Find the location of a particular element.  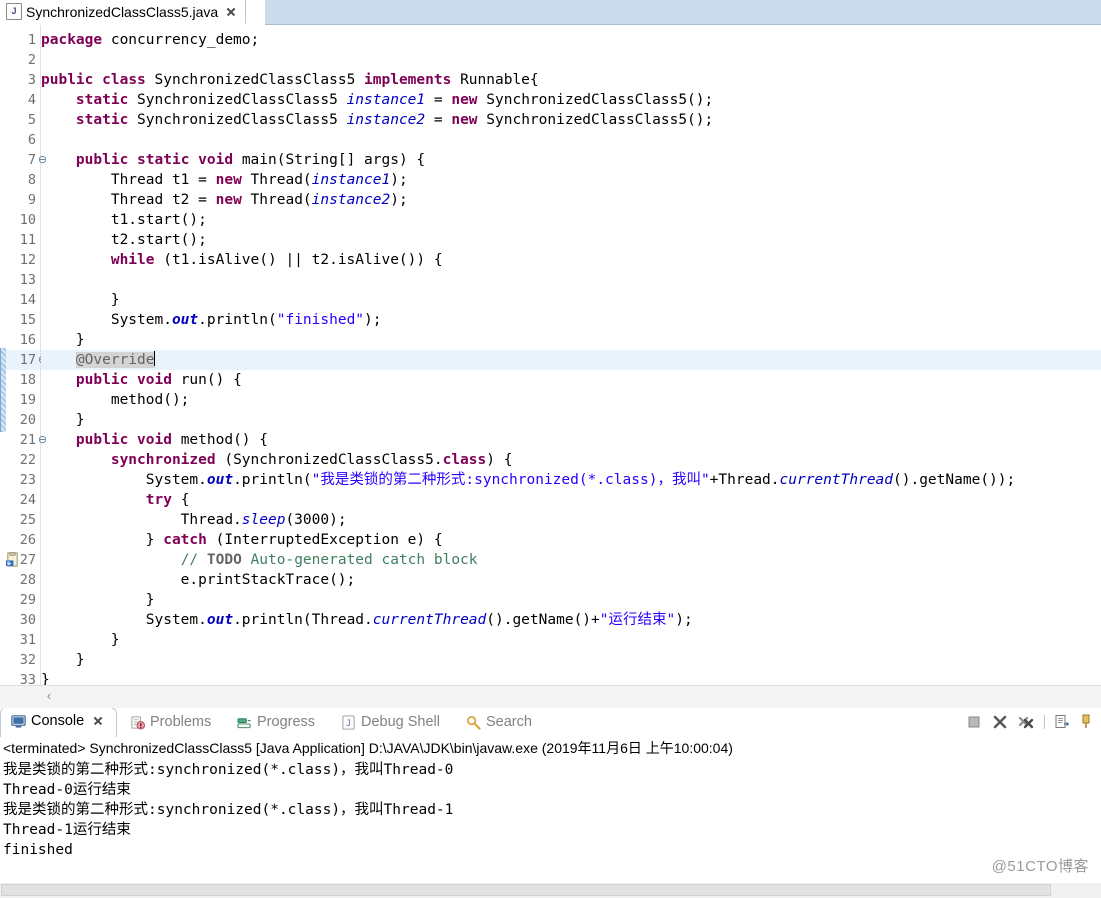

chevron-left-icon: ‹ is located at coordinates (49, 696).